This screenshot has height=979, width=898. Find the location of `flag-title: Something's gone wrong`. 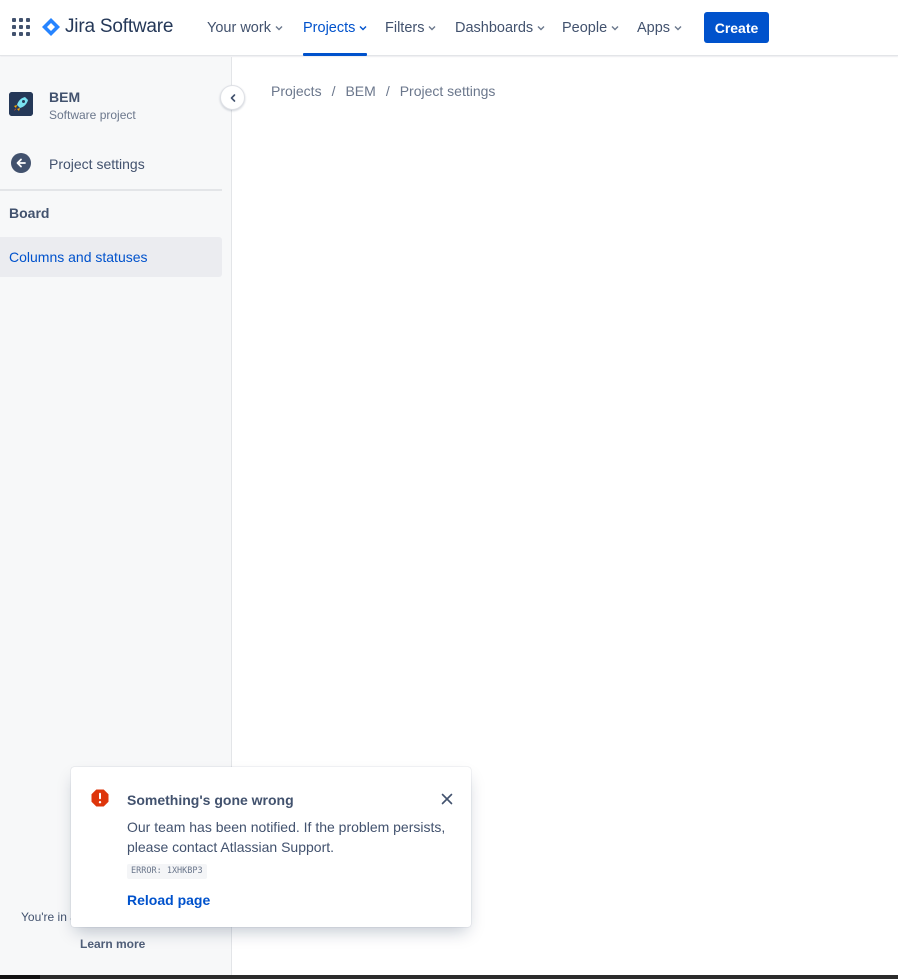

flag-title: Something's gone wrong is located at coordinates (210, 800).